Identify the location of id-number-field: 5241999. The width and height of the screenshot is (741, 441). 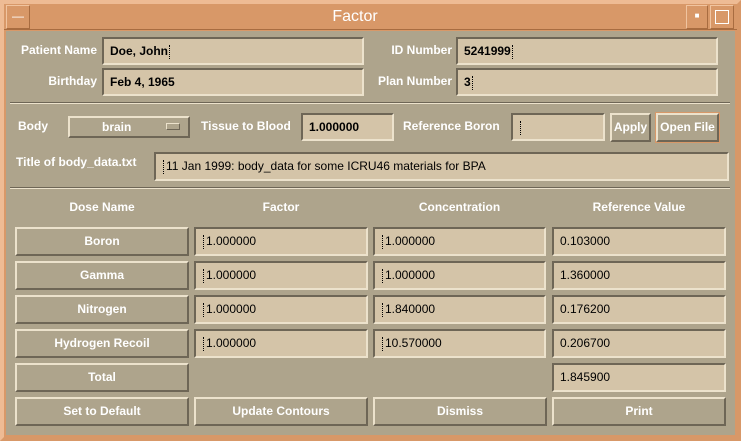
(587, 51).